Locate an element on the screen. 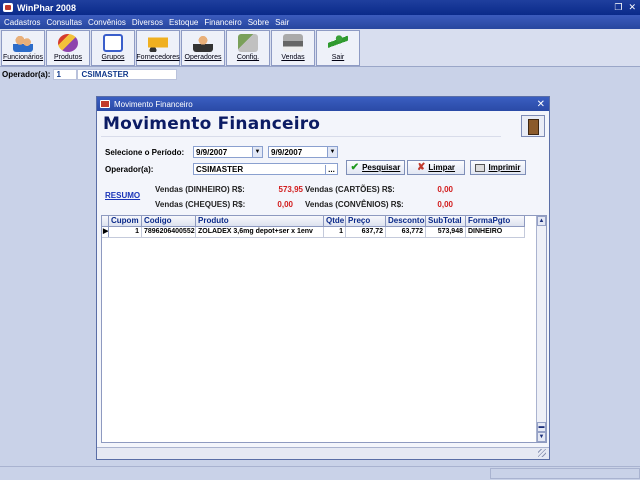 The image size is (640, 480). cash-sales-label: Vendas (DINHEIRO) R$: is located at coordinates (200, 189).